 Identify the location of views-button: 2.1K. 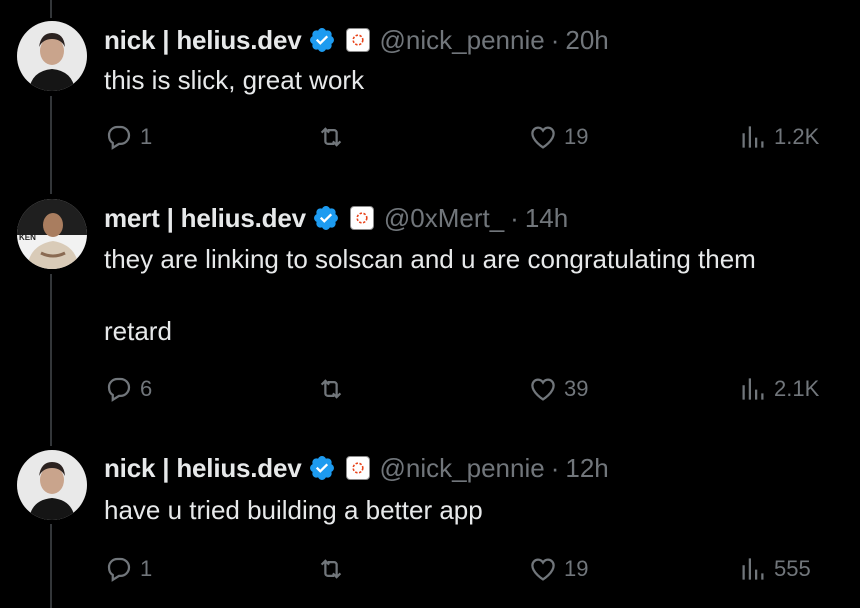
(778, 389).